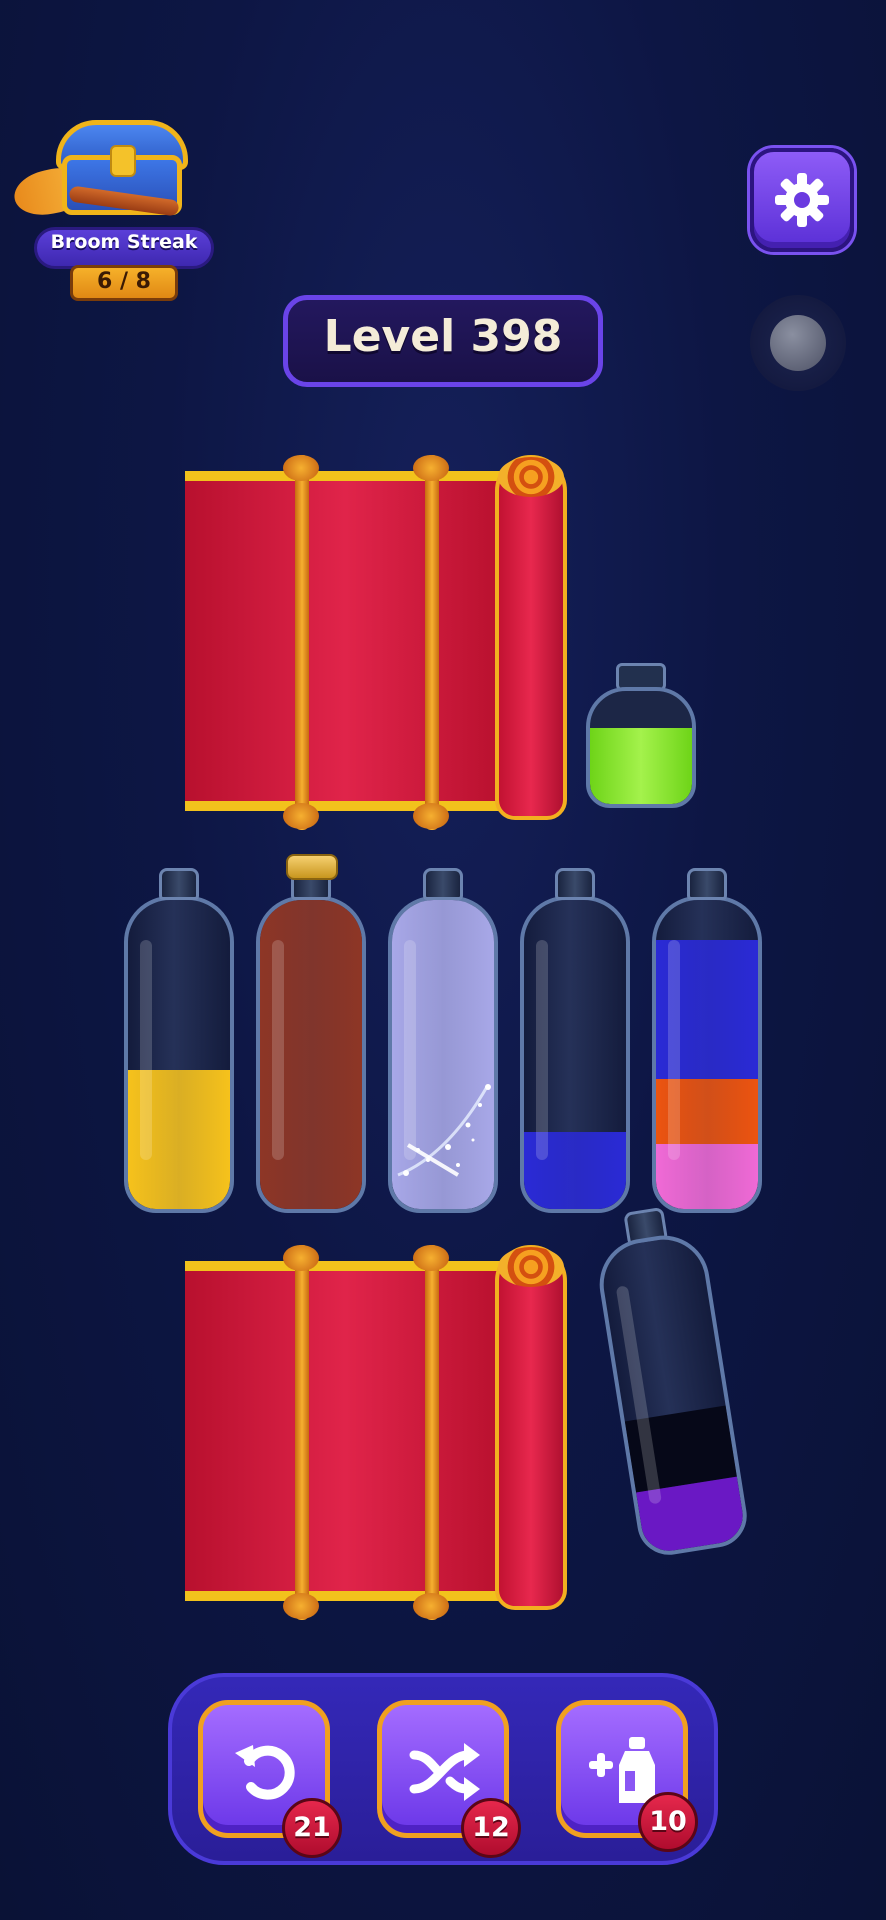 This screenshot has height=1920, width=886. I want to click on tilted-bottle, so click(670, 1380).